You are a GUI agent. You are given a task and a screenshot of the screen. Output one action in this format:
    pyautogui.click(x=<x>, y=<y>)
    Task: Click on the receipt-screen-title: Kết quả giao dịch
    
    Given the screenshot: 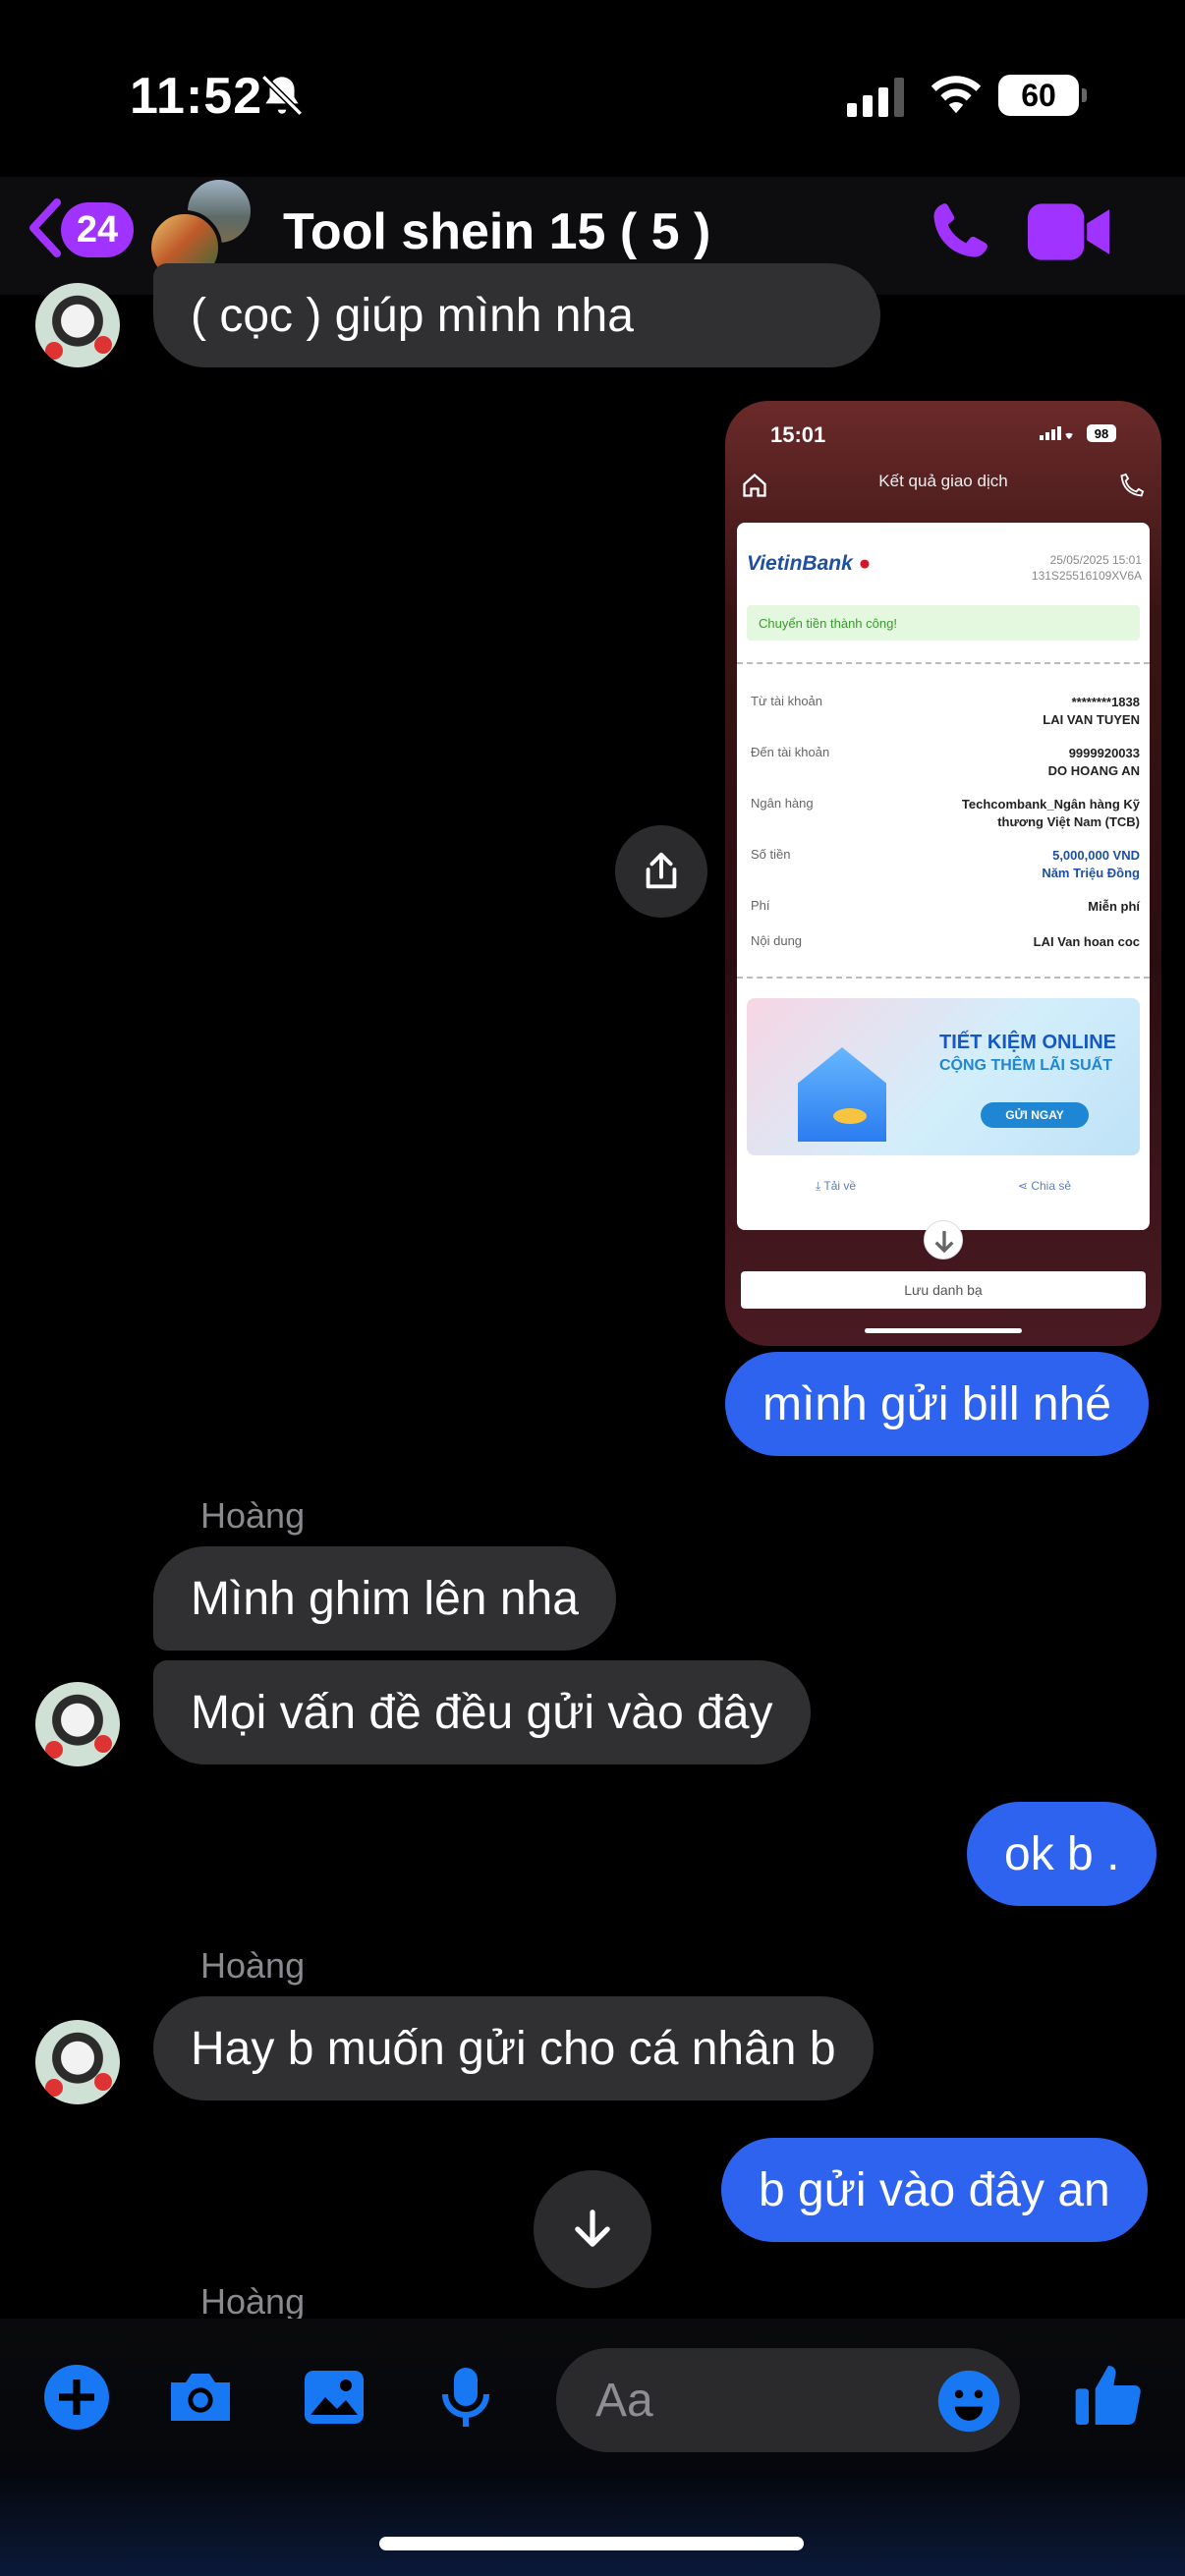 What is the action you would take?
    pyautogui.click(x=943, y=481)
    